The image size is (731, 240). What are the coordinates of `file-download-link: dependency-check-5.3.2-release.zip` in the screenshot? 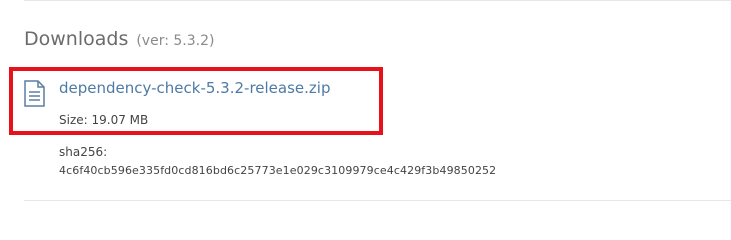 It's located at (194, 88).